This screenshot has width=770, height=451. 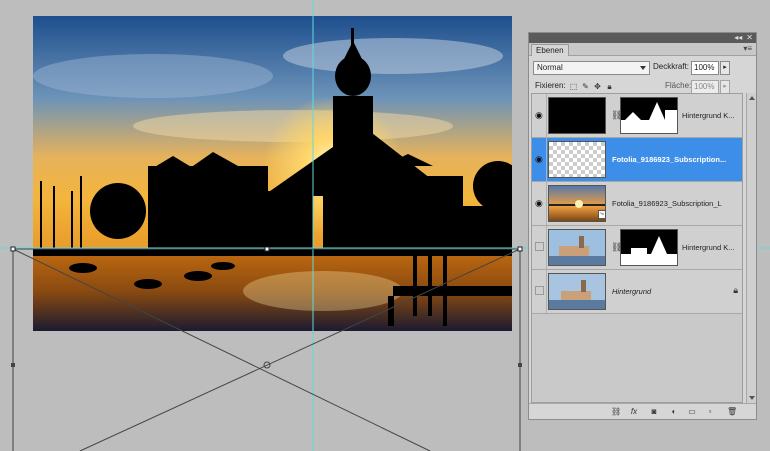 I want to click on lock-transparency-icon: ⬚, so click(x=573, y=86).